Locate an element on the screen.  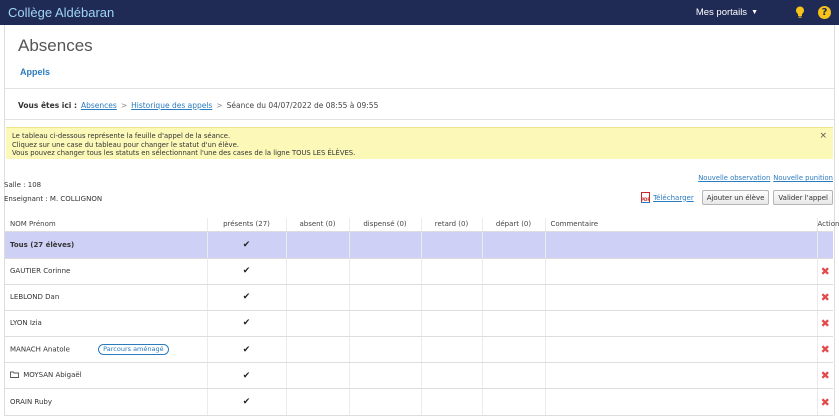
breadcrumb-link-absences: Absences is located at coordinates (99, 105).